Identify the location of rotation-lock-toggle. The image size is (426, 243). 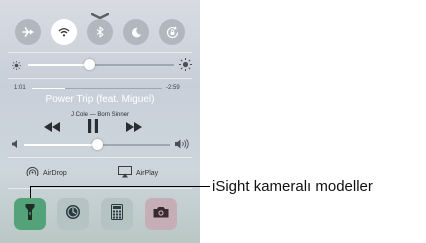
(172, 32).